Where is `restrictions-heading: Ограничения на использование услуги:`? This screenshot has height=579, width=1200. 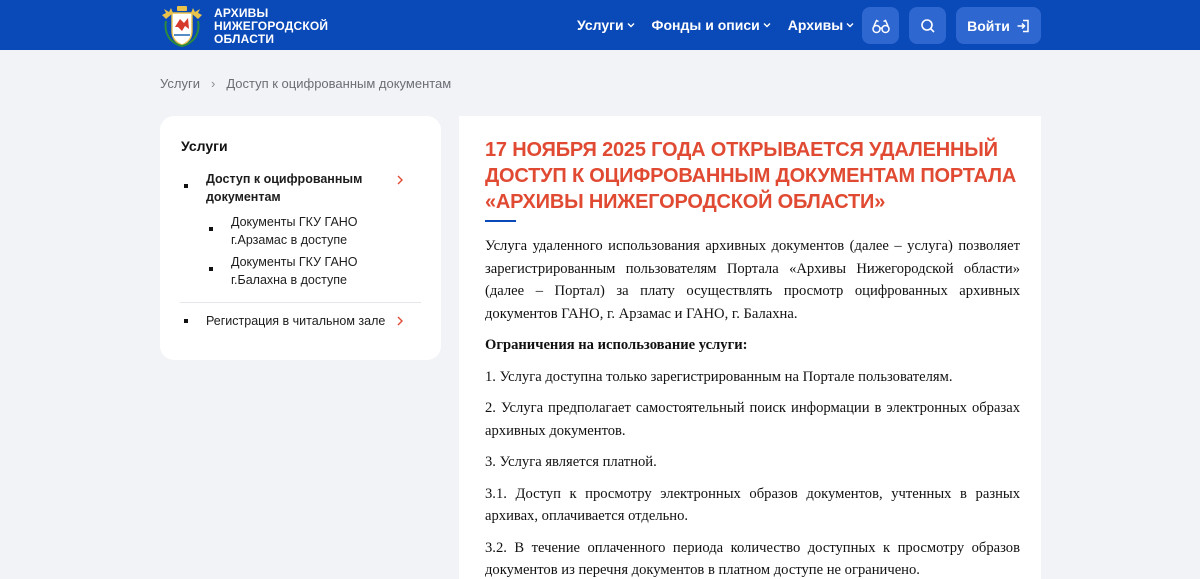
restrictions-heading: Ограничения на использование услуги: is located at coordinates (616, 345).